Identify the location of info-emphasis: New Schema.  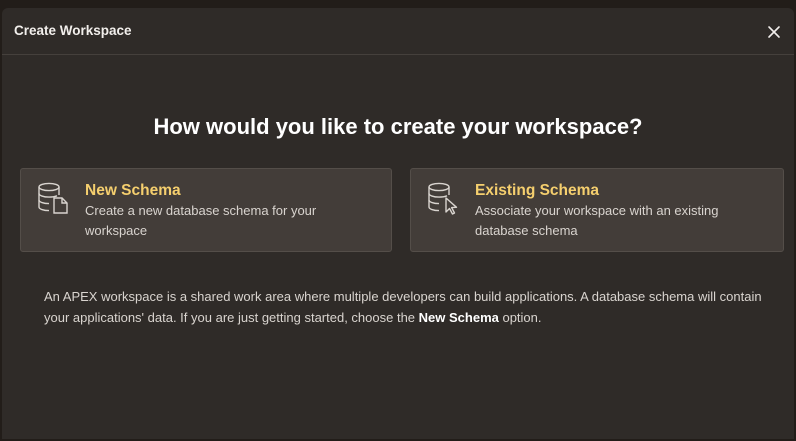
(458, 317).